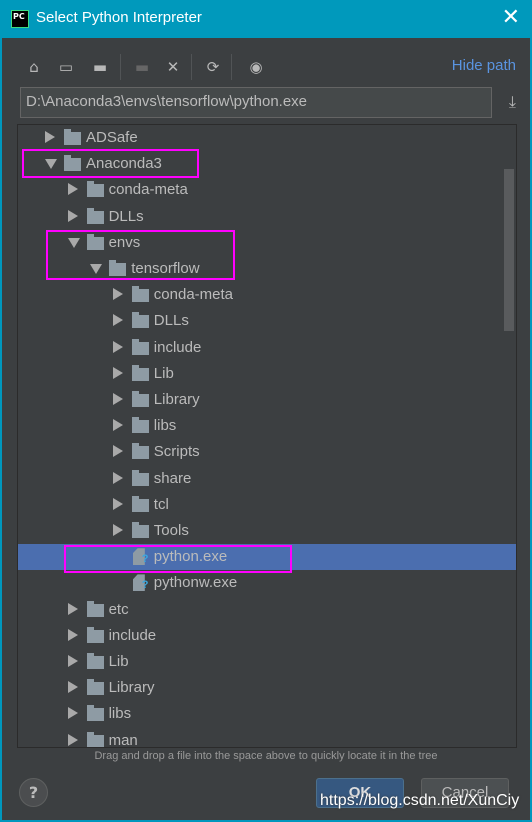  What do you see at coordinates (509, 250) in the screenshot?
I see `scrollbar` at bounding box center [509, 250].